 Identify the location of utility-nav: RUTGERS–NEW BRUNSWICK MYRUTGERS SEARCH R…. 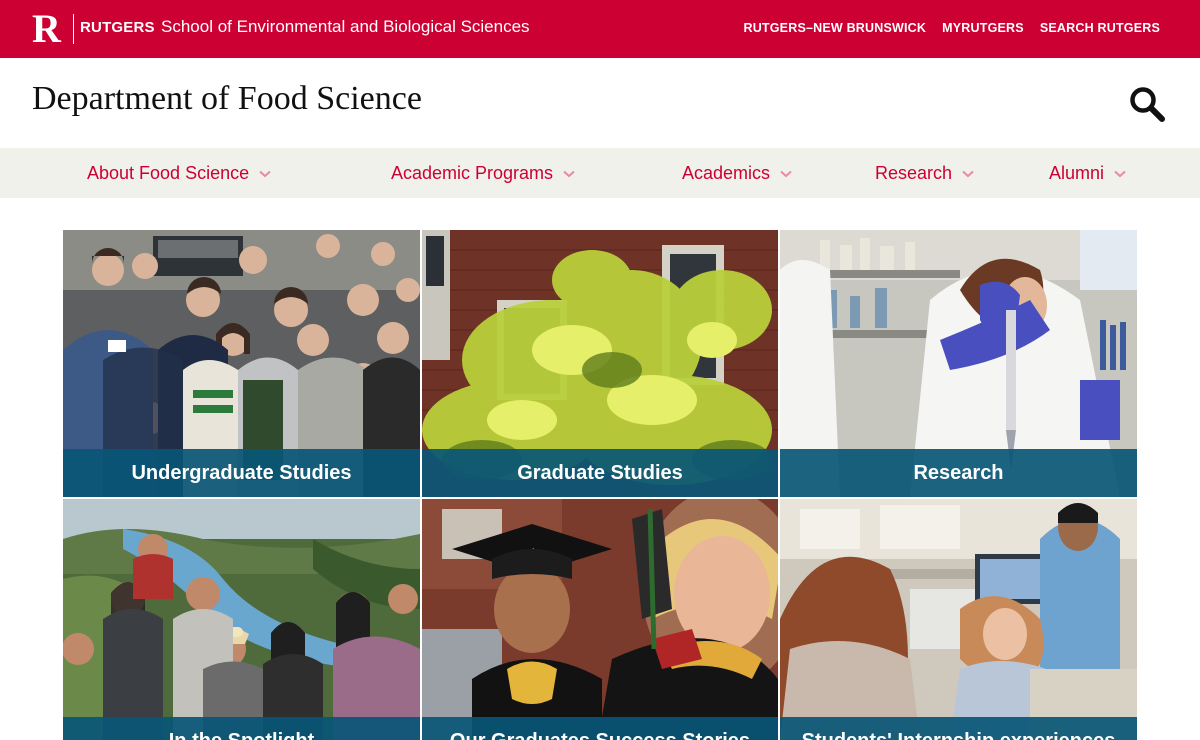
(951, 28).